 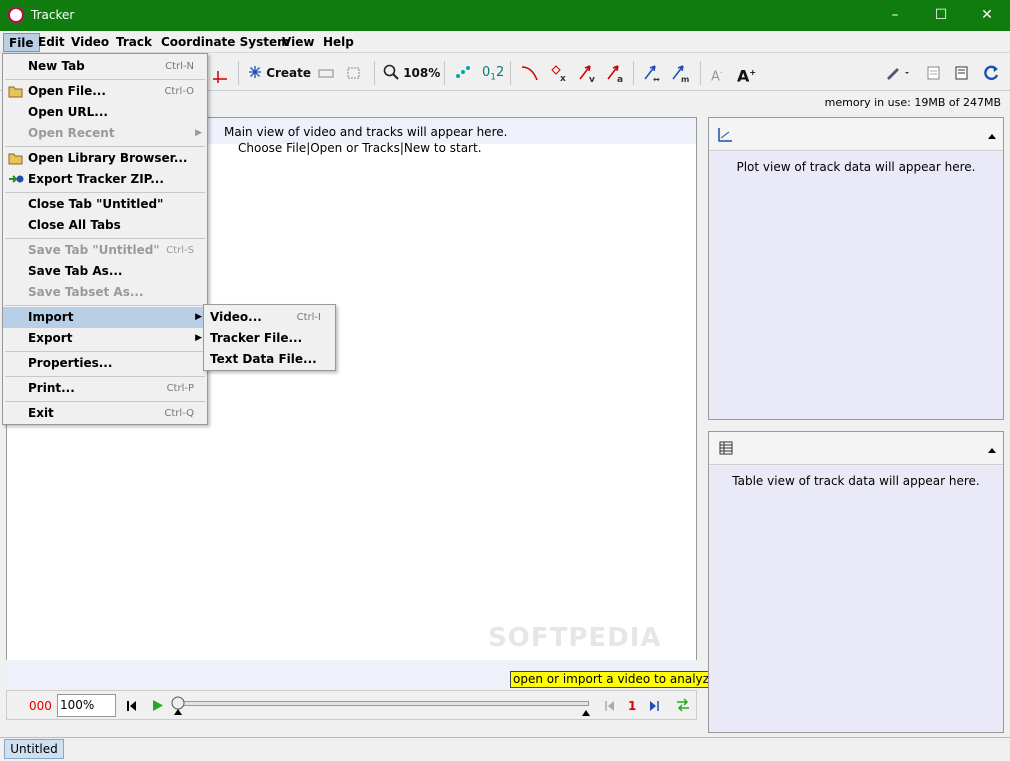 What do you see at coordinates (493, 73) in the screenshot?
I see `trail-numbers-icon: 012` at bounding box center [493, 73].